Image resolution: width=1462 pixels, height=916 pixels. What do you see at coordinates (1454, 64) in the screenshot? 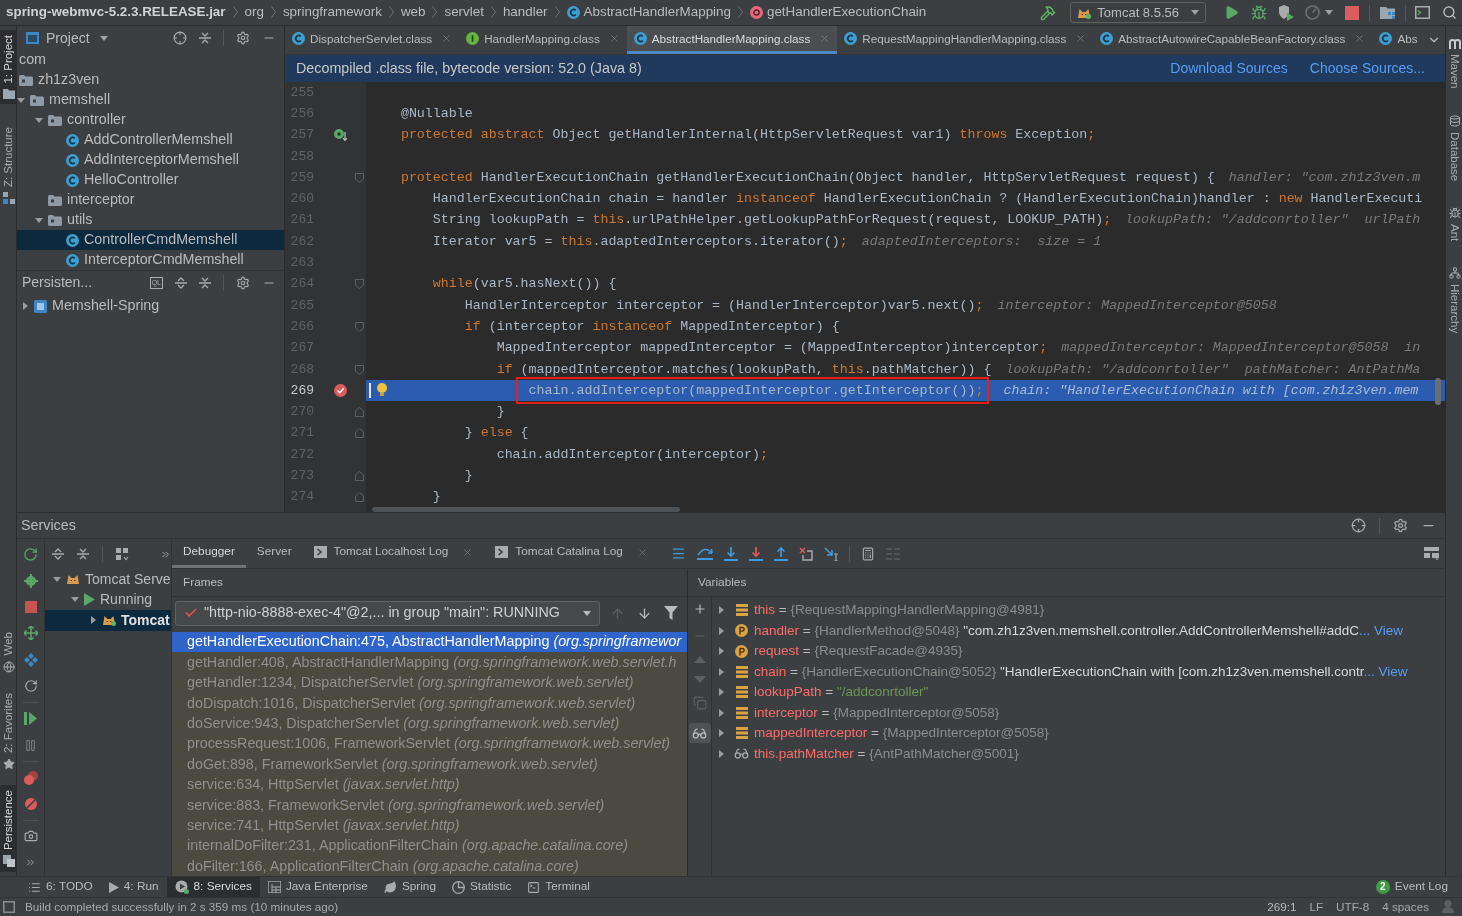
I see `tool-window-button: Maven` at bounding box center [1454, 64].